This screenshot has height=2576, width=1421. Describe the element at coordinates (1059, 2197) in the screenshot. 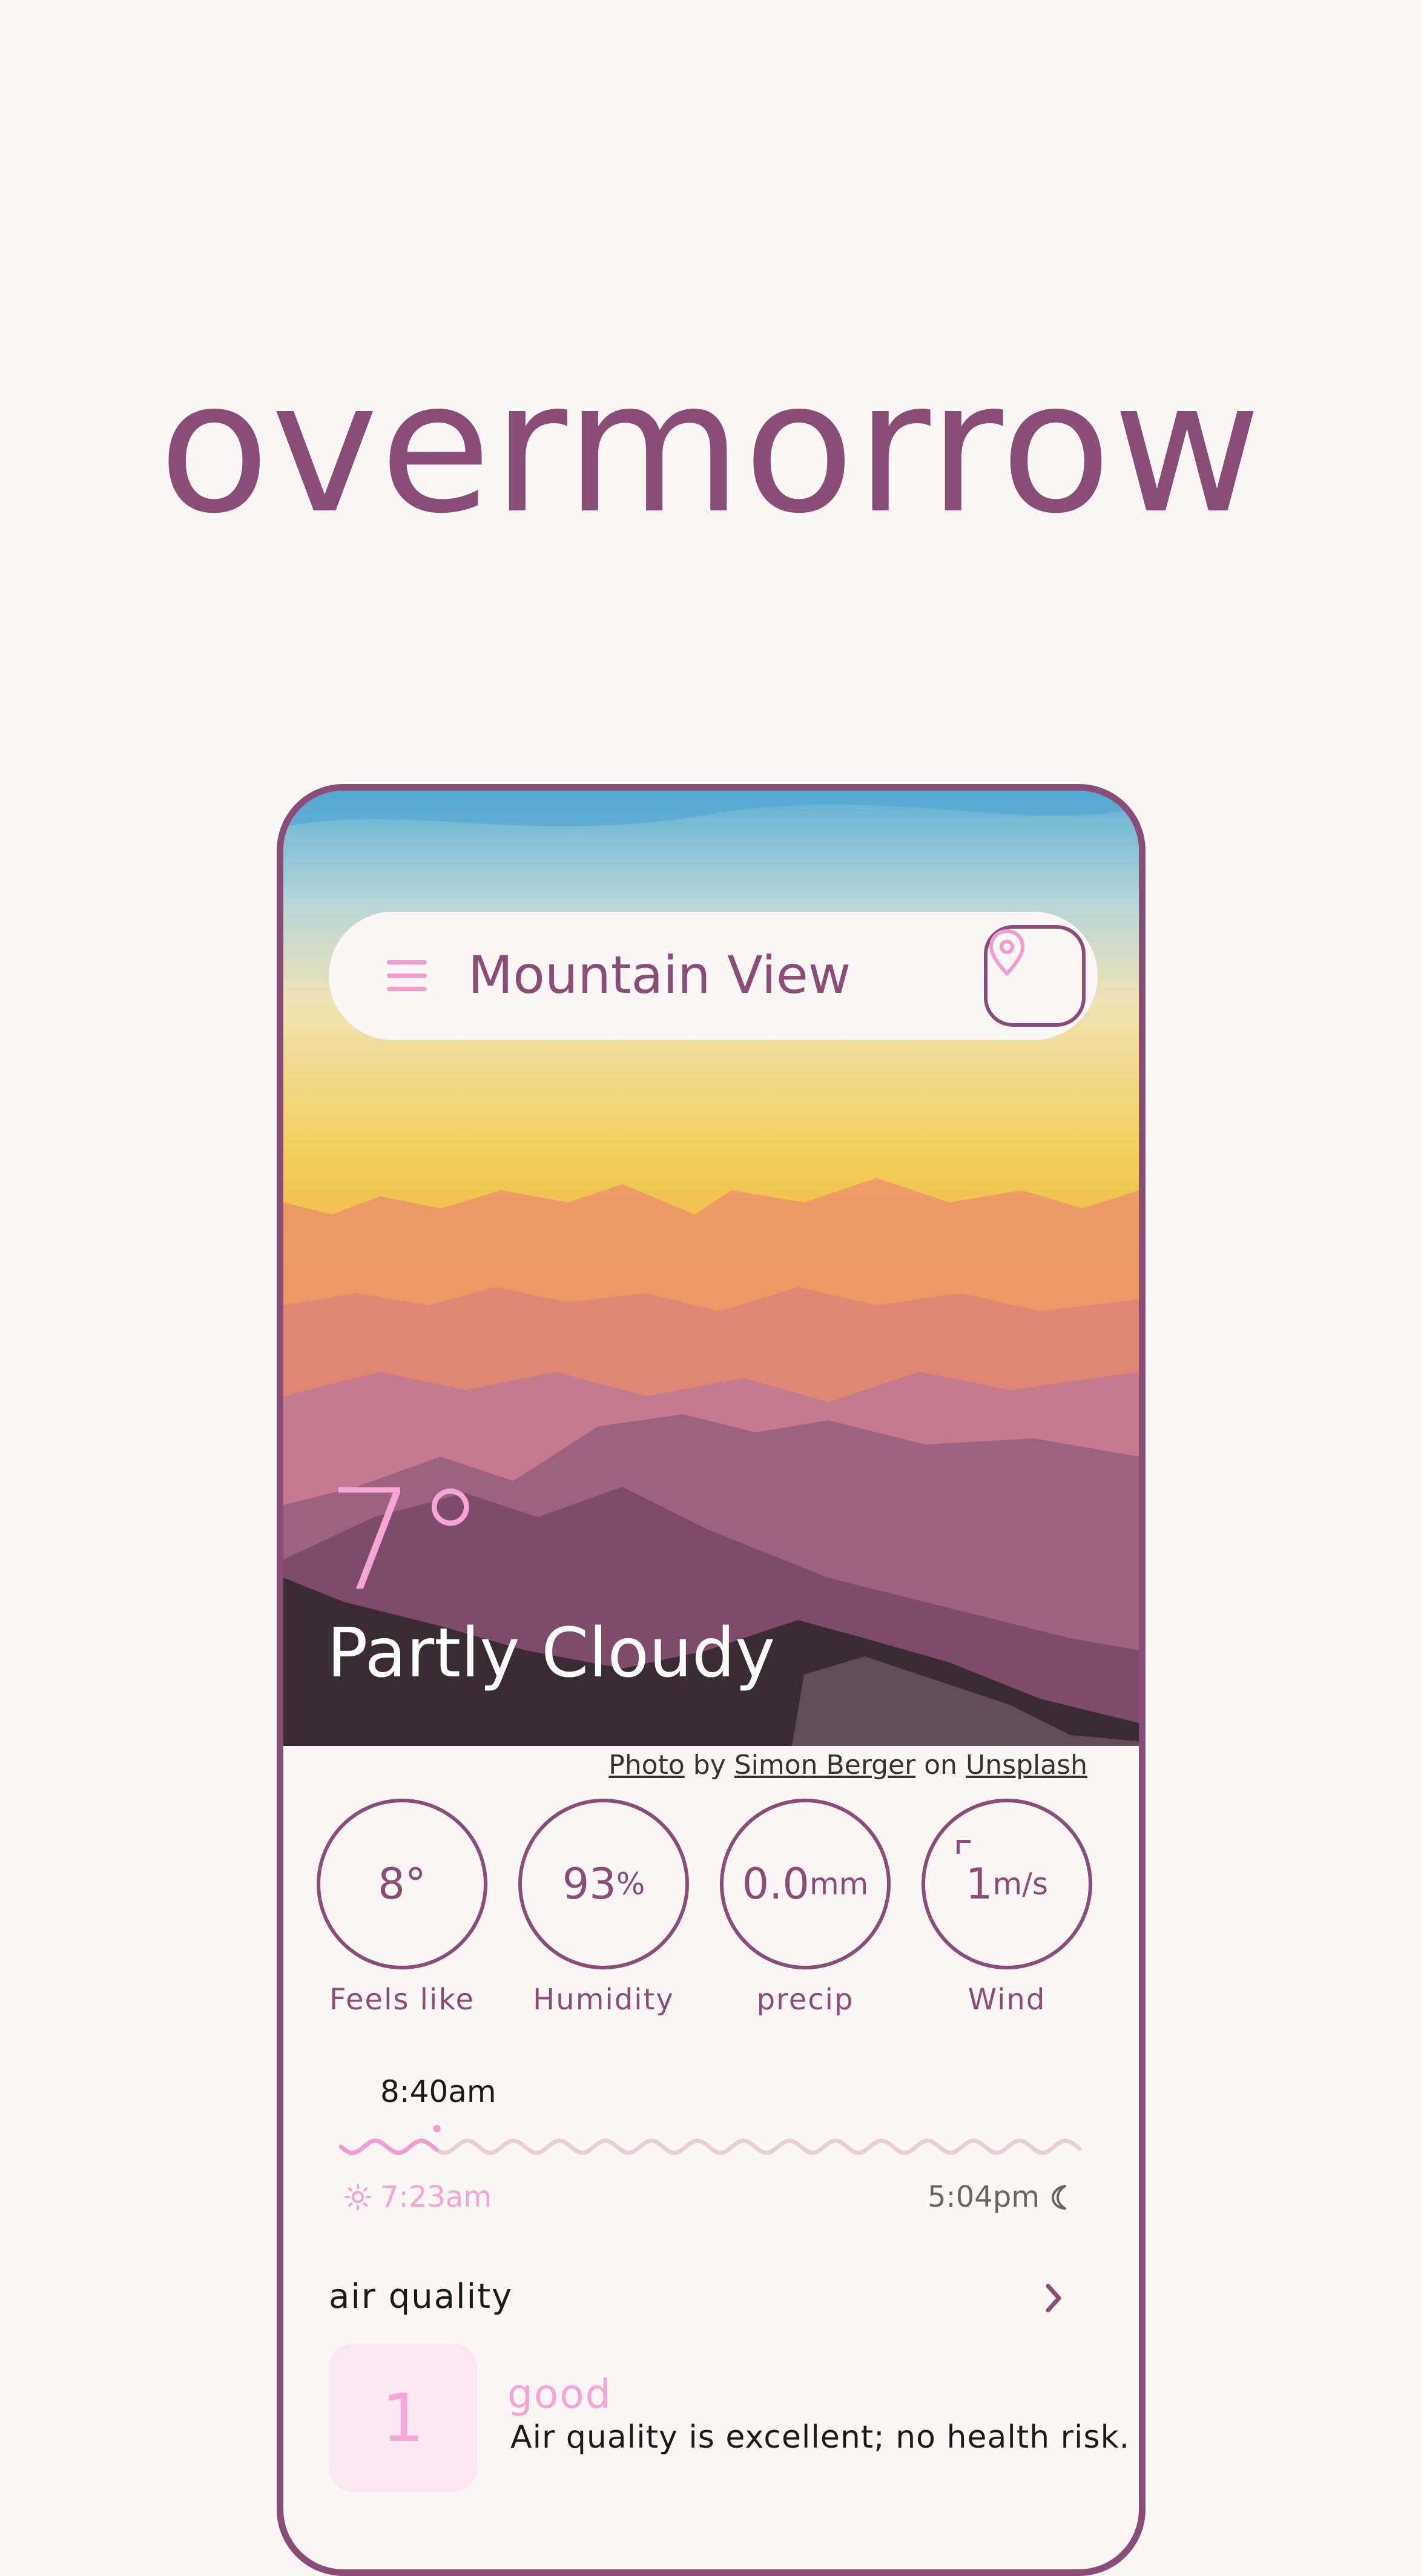

I see `moon-icon` at that location.